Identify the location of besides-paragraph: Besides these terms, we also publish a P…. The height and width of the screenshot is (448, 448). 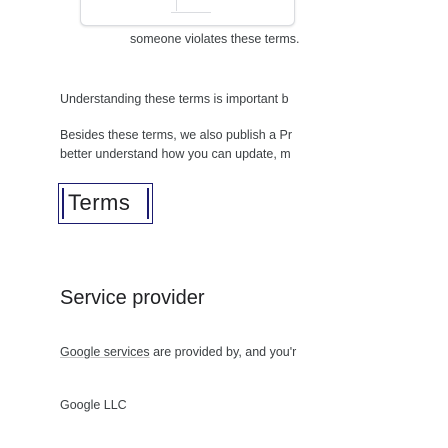
(176, 145).